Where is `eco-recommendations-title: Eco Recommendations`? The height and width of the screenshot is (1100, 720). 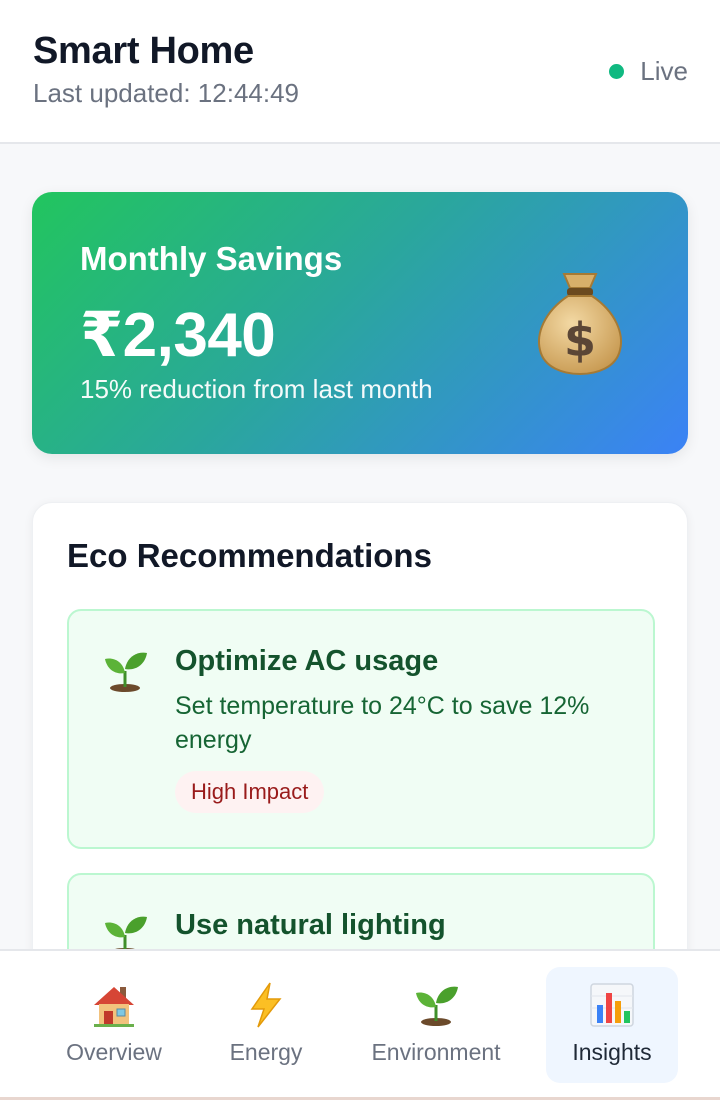 eco-recommendations-title: Eco Recommendations is located at coordinates (249, 555).